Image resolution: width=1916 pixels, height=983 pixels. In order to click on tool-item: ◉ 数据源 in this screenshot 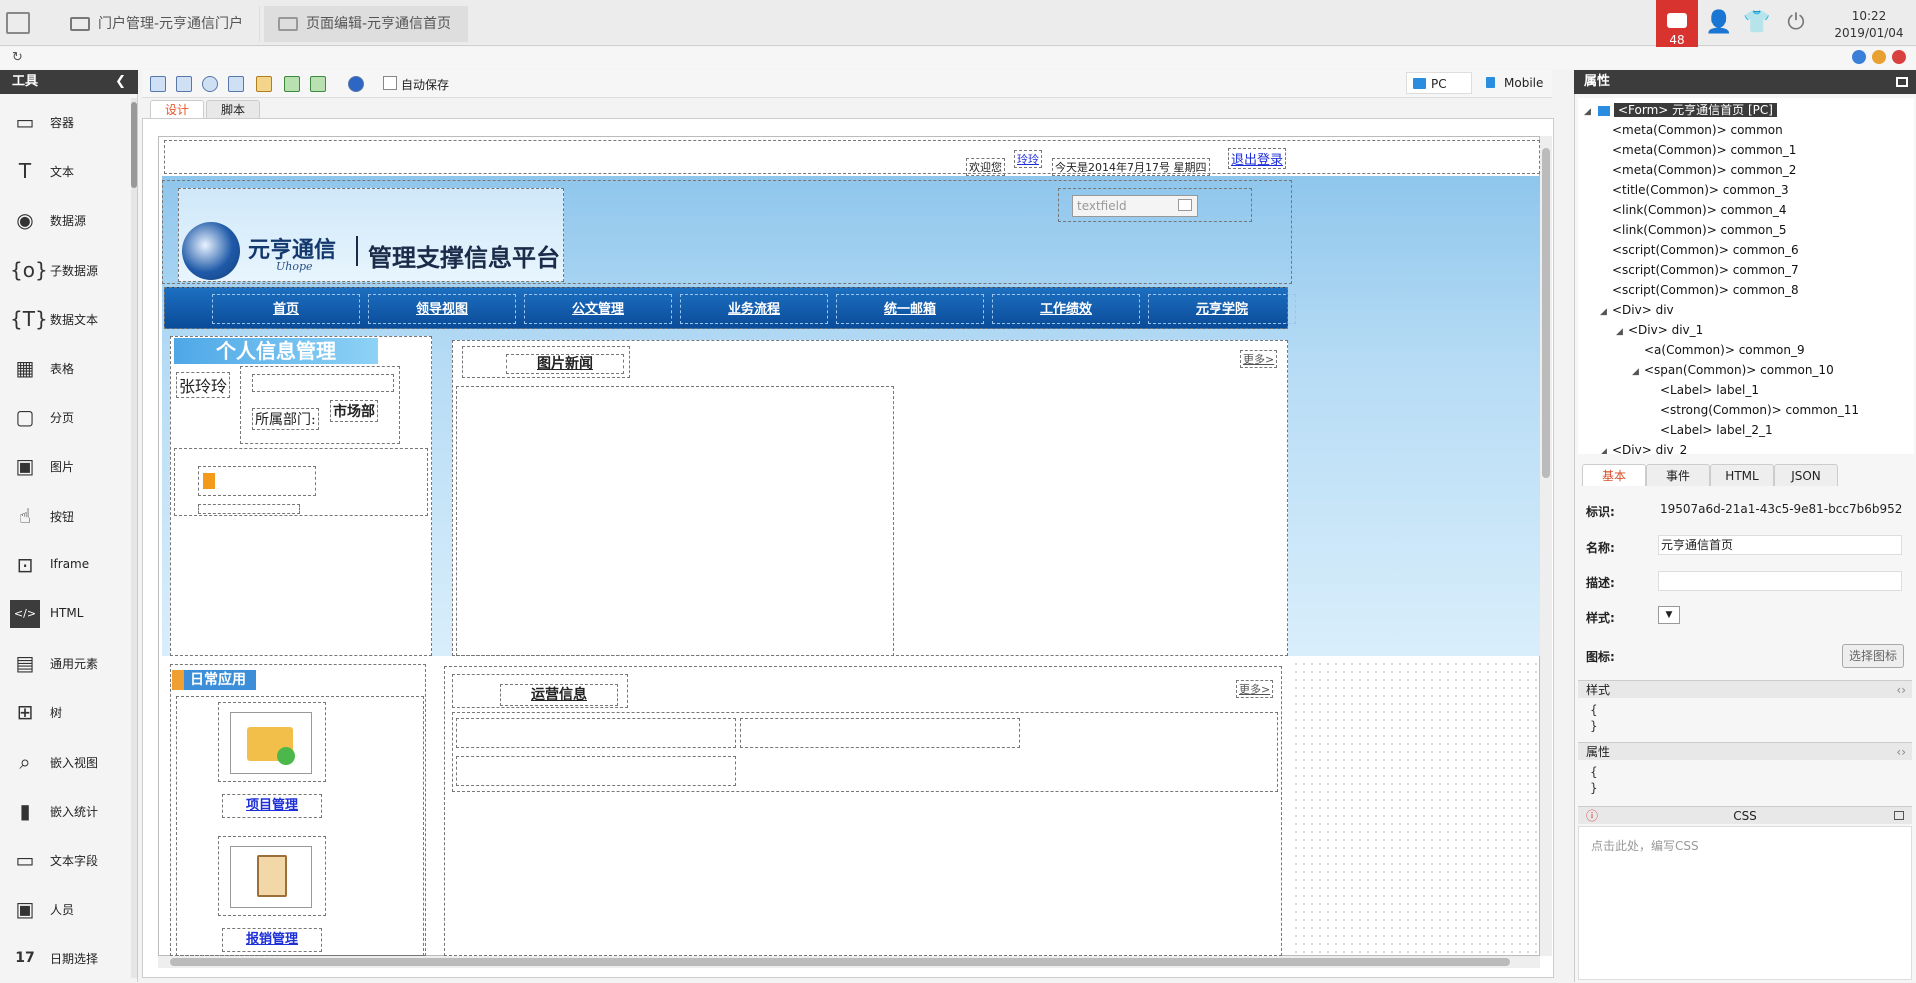, I will do `click(65, 220)`.